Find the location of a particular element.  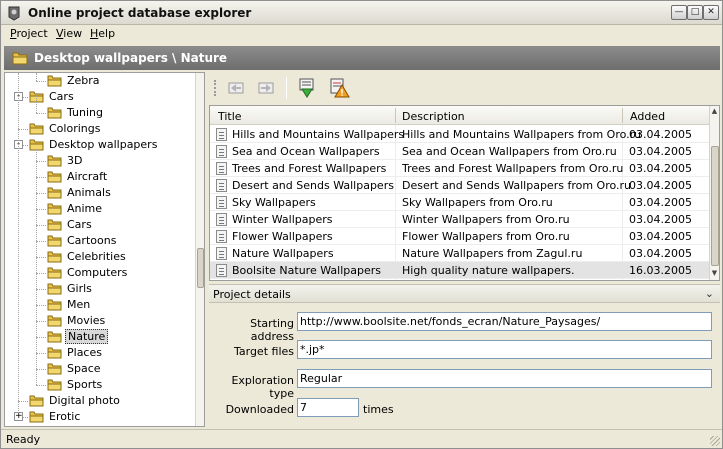

tree-item-label: Men is located at coordinates (79, 304).